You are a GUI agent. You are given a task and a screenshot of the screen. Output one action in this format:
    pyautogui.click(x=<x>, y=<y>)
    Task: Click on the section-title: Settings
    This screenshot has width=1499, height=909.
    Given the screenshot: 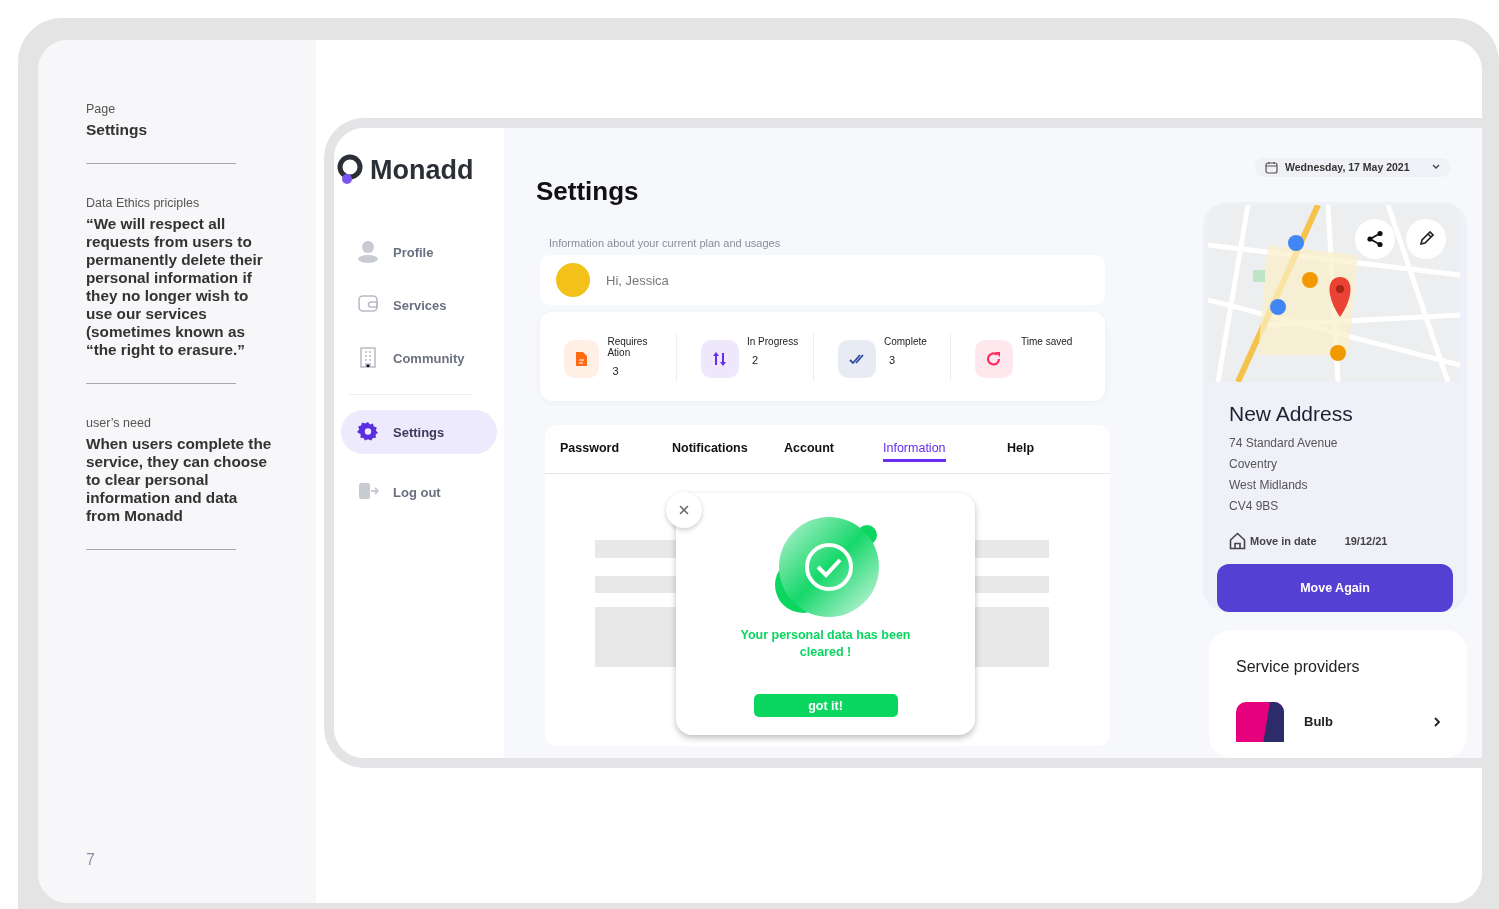 What is the action you would take?
    pyautogui.click(x=117, y=130)
    